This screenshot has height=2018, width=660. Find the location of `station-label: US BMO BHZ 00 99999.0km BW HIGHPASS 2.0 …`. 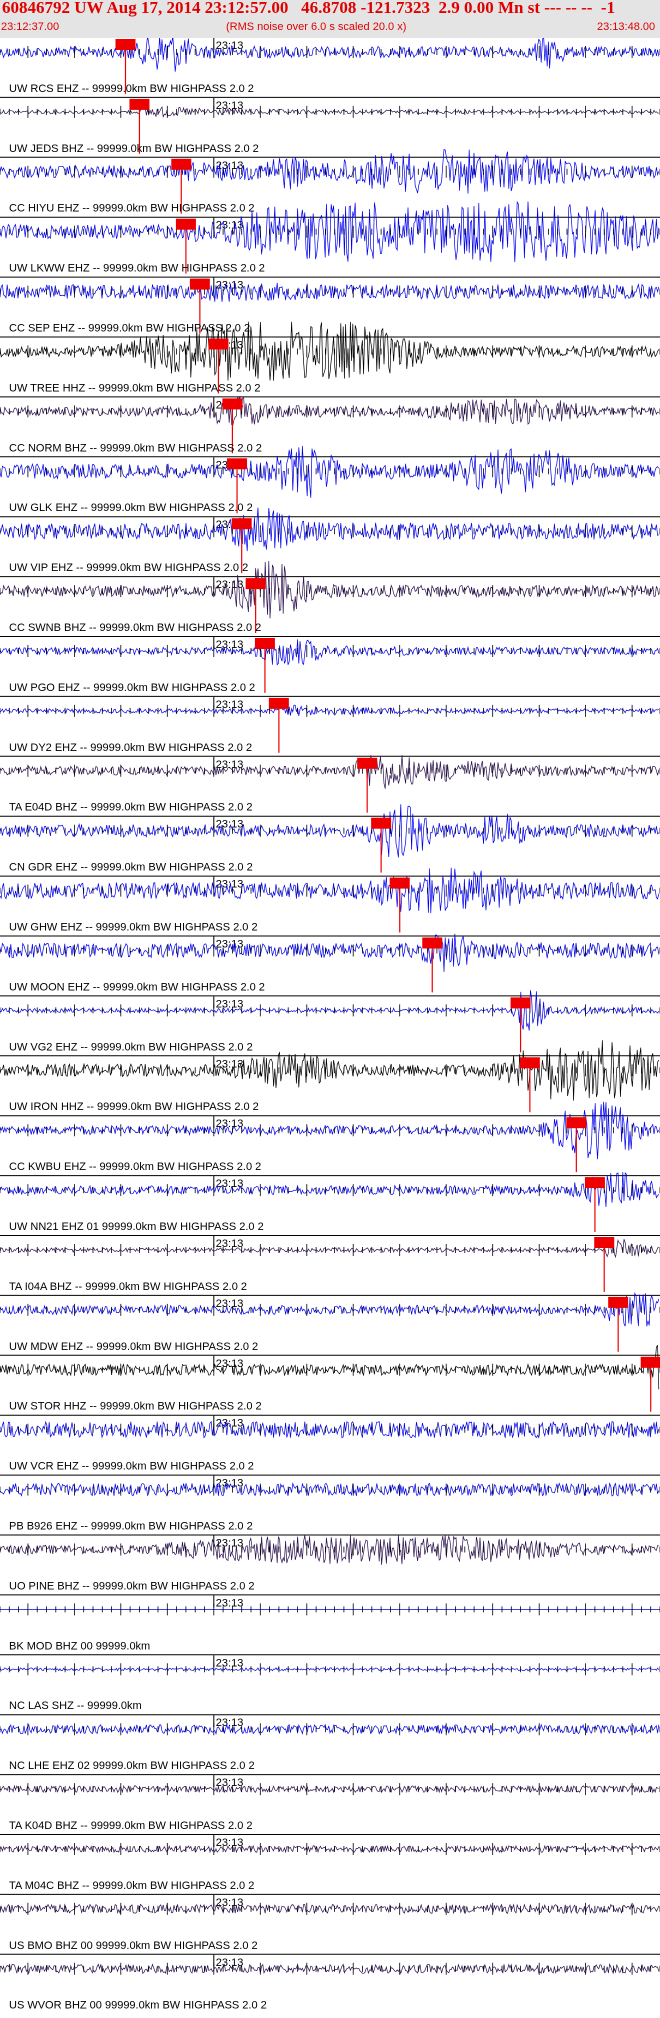

station-label: US BMO BHZ 00 99999.0km BW HIGHPASS 2.0 … is located at coordinates (133, 1946).